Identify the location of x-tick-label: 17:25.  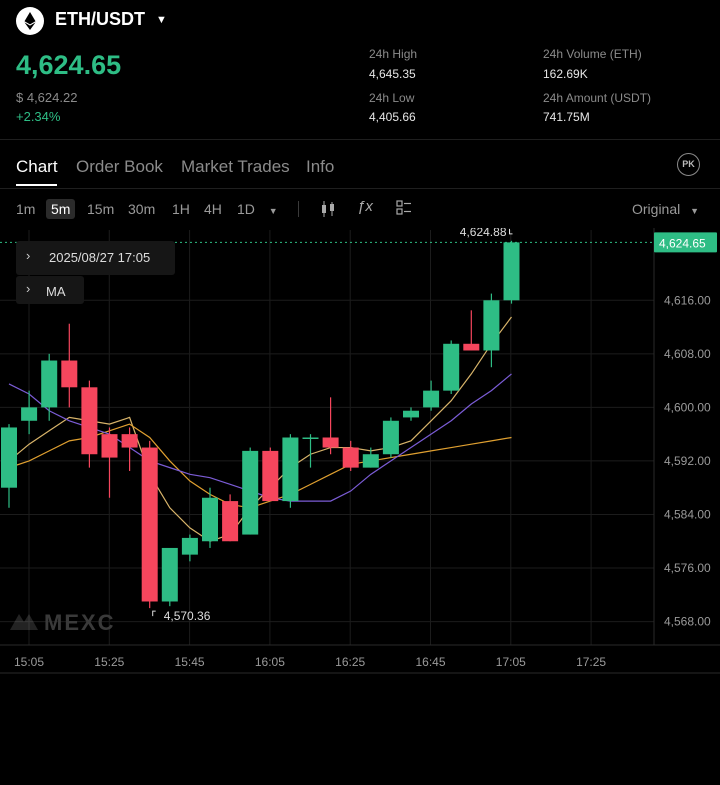
(591, 662).